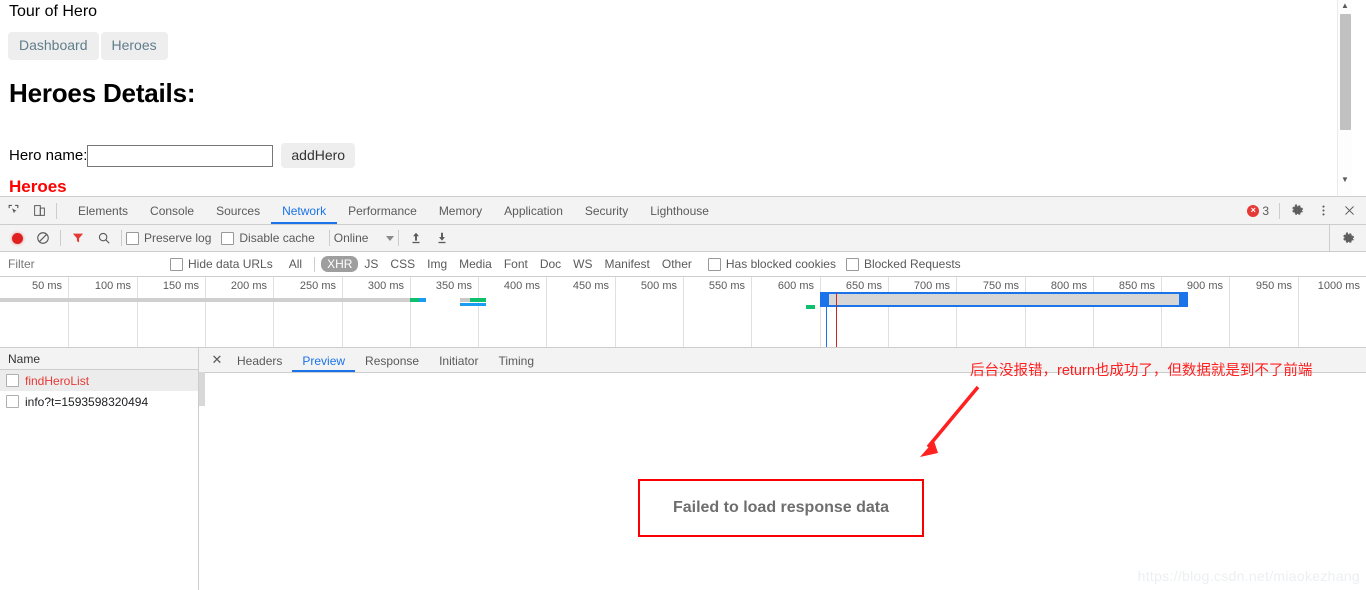  Describe the element at coordinates (48, 155) in the screenshot. I see `hero-name-label: Hero name:` at that location.